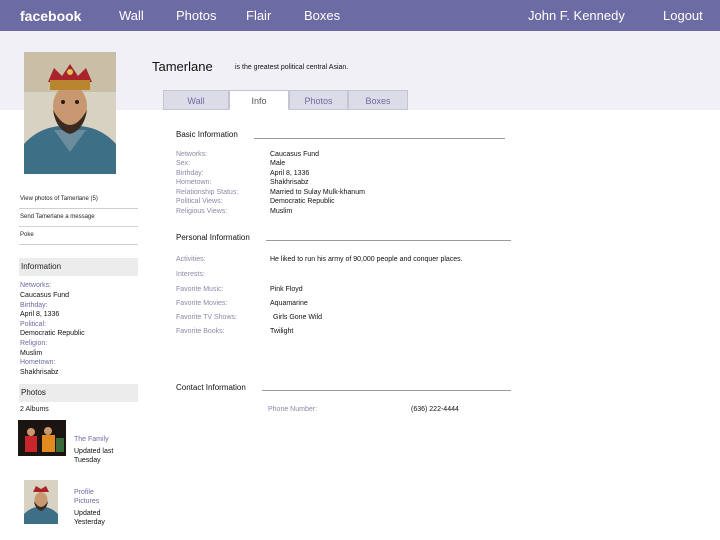 The image size is (720, 540). What do you see at coordinates (183, 163) in the screenshot?
I see `basic-sex-label: Sex:` at bounding box center [183, 163].